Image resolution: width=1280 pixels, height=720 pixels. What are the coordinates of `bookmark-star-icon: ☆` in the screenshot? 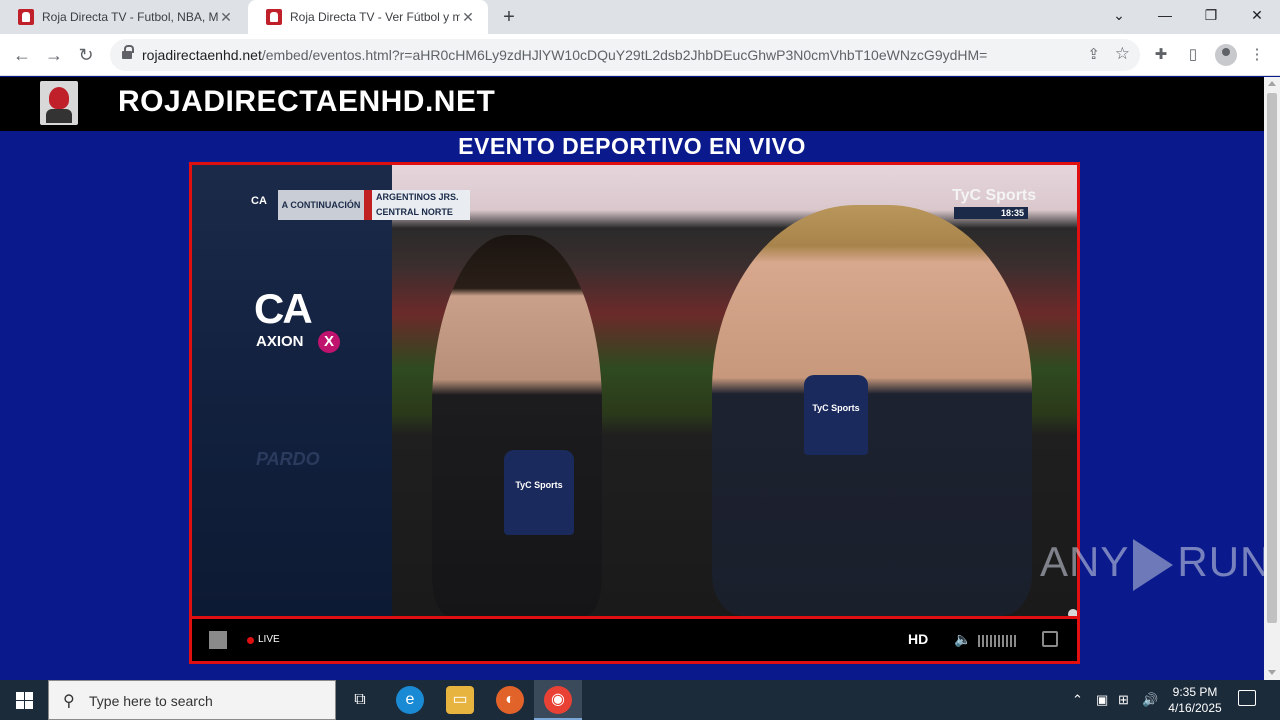 It's located at (1122, 54).